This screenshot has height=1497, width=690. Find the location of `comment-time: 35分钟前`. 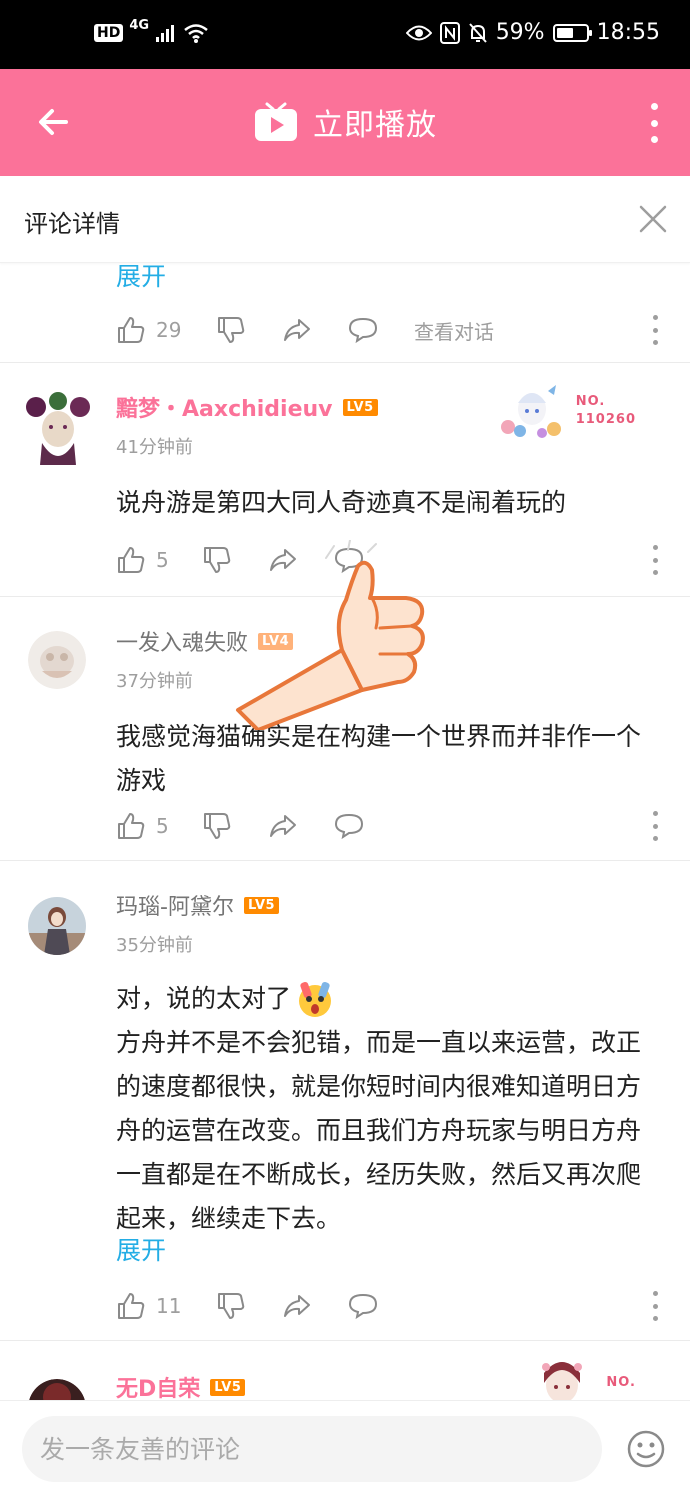

comment-time: 35分钟前 is located at coordinates (154, 945).